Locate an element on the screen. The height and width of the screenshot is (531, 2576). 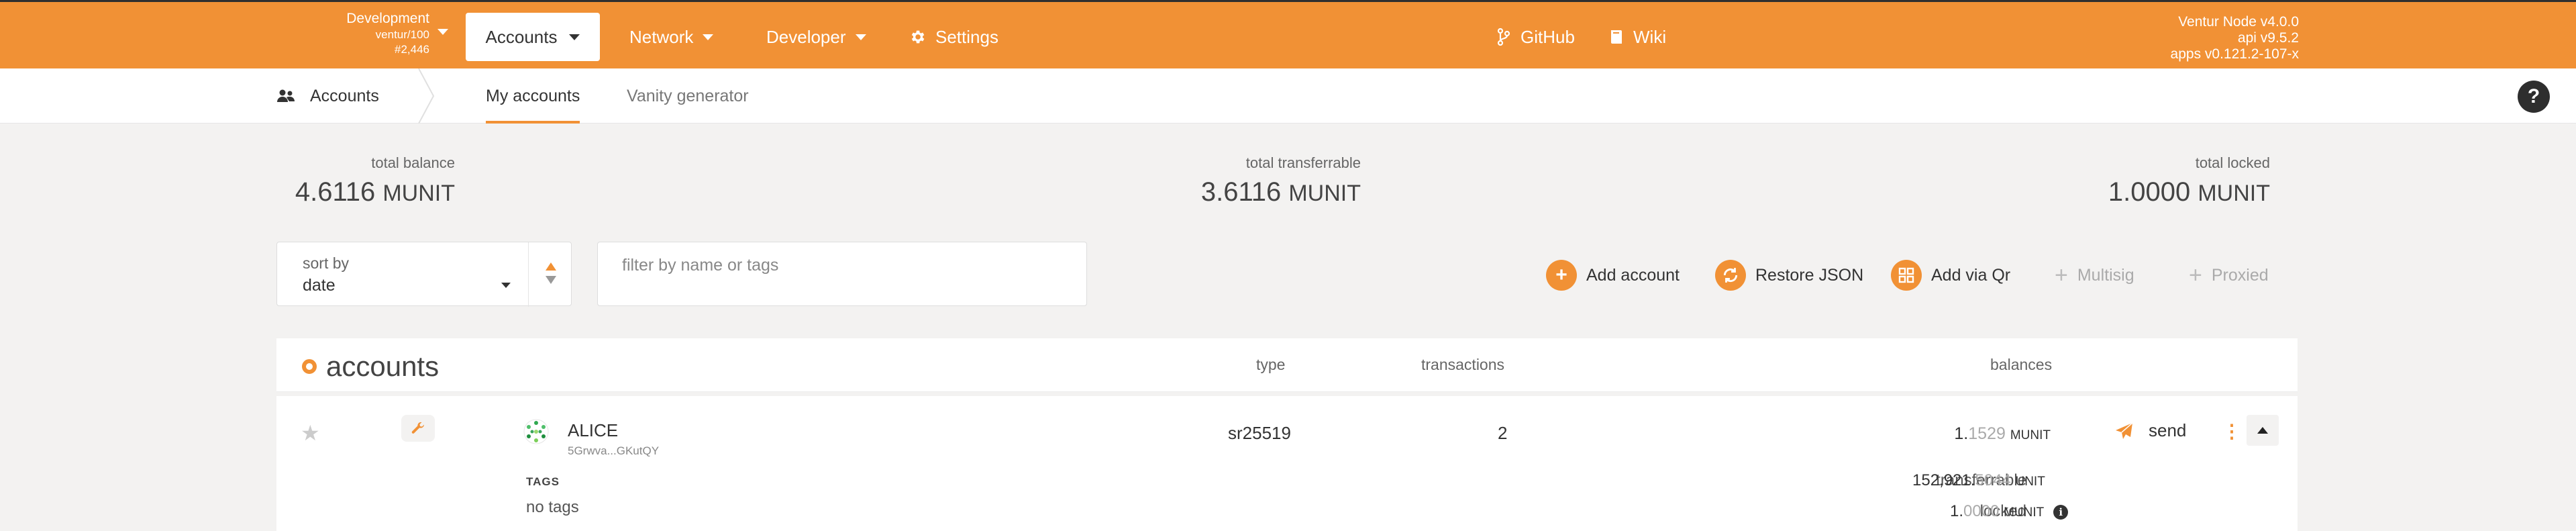
block-number: #2,446 is located at coordinates (412, 49).